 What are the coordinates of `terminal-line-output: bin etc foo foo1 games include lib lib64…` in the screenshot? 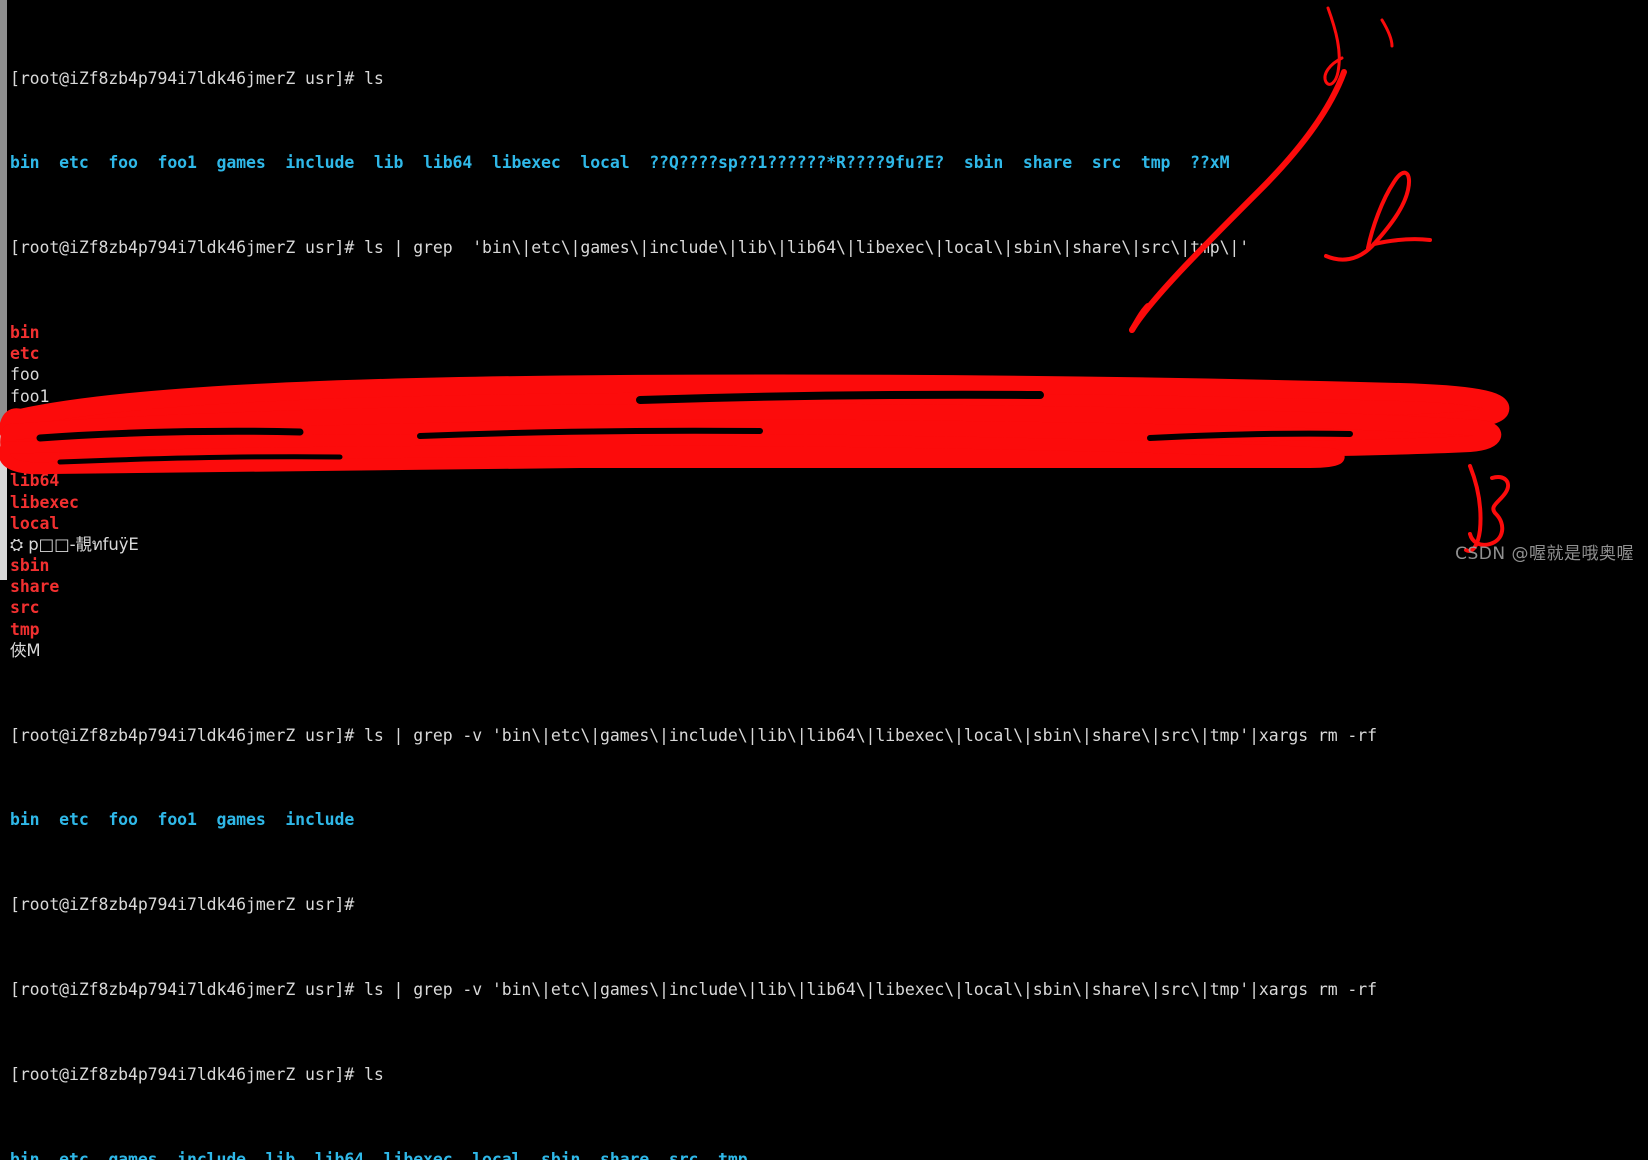 It's located at (829, 162).